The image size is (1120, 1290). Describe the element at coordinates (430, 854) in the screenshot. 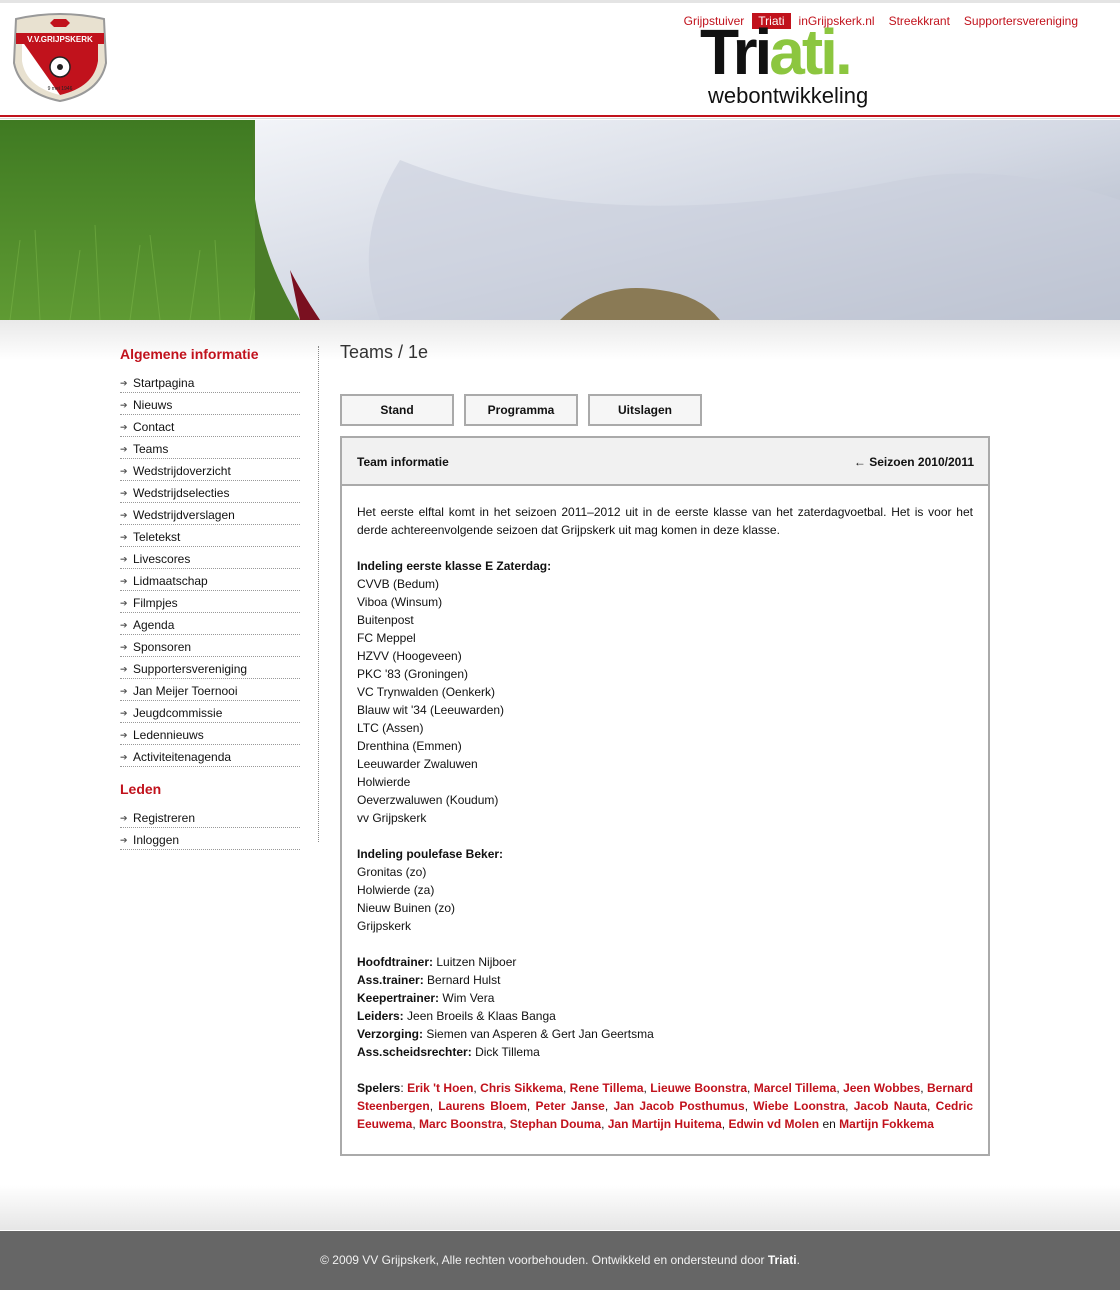

I see `cup-heading: Indeling poulefase Beker:` at that location.